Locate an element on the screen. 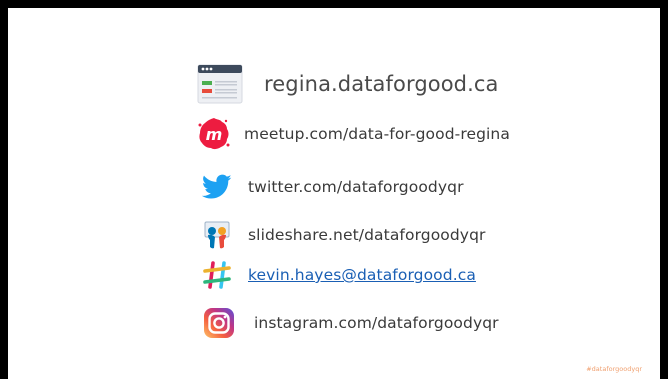  twitter-link: twitter.com/dataforgoodyqr is located at coordinates (356, 187).